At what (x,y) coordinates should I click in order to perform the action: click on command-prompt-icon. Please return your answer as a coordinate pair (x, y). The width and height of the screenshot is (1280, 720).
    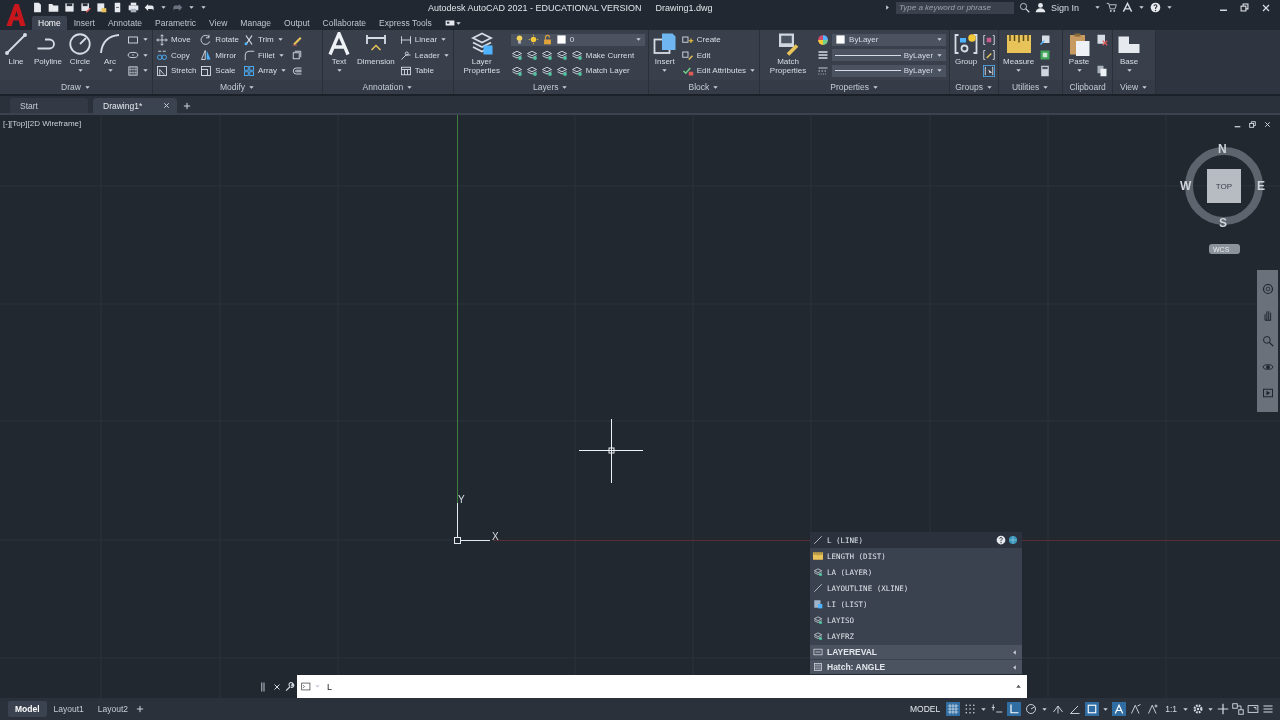
    Looking at the image, I should click on (306, 686).